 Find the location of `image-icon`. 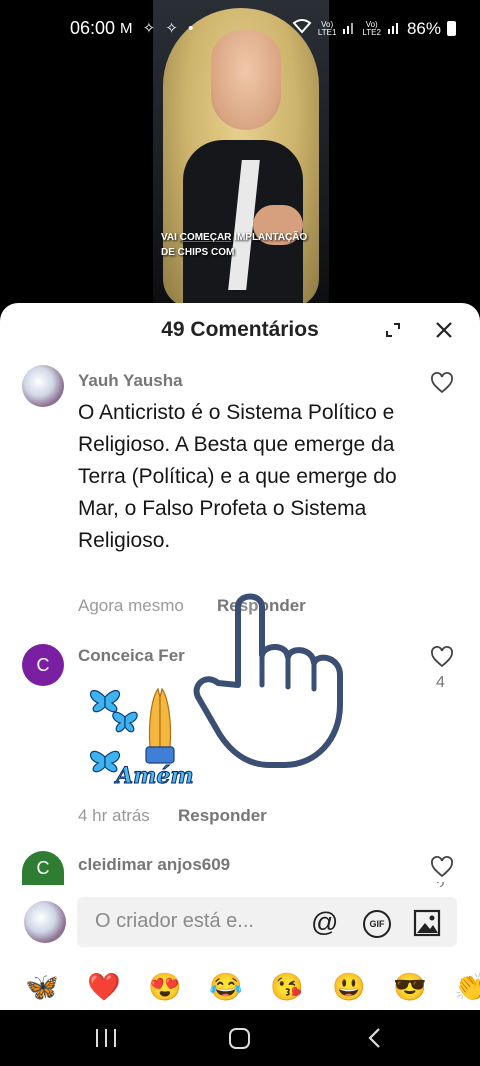

image-icon is located at coordinates (427, 923).